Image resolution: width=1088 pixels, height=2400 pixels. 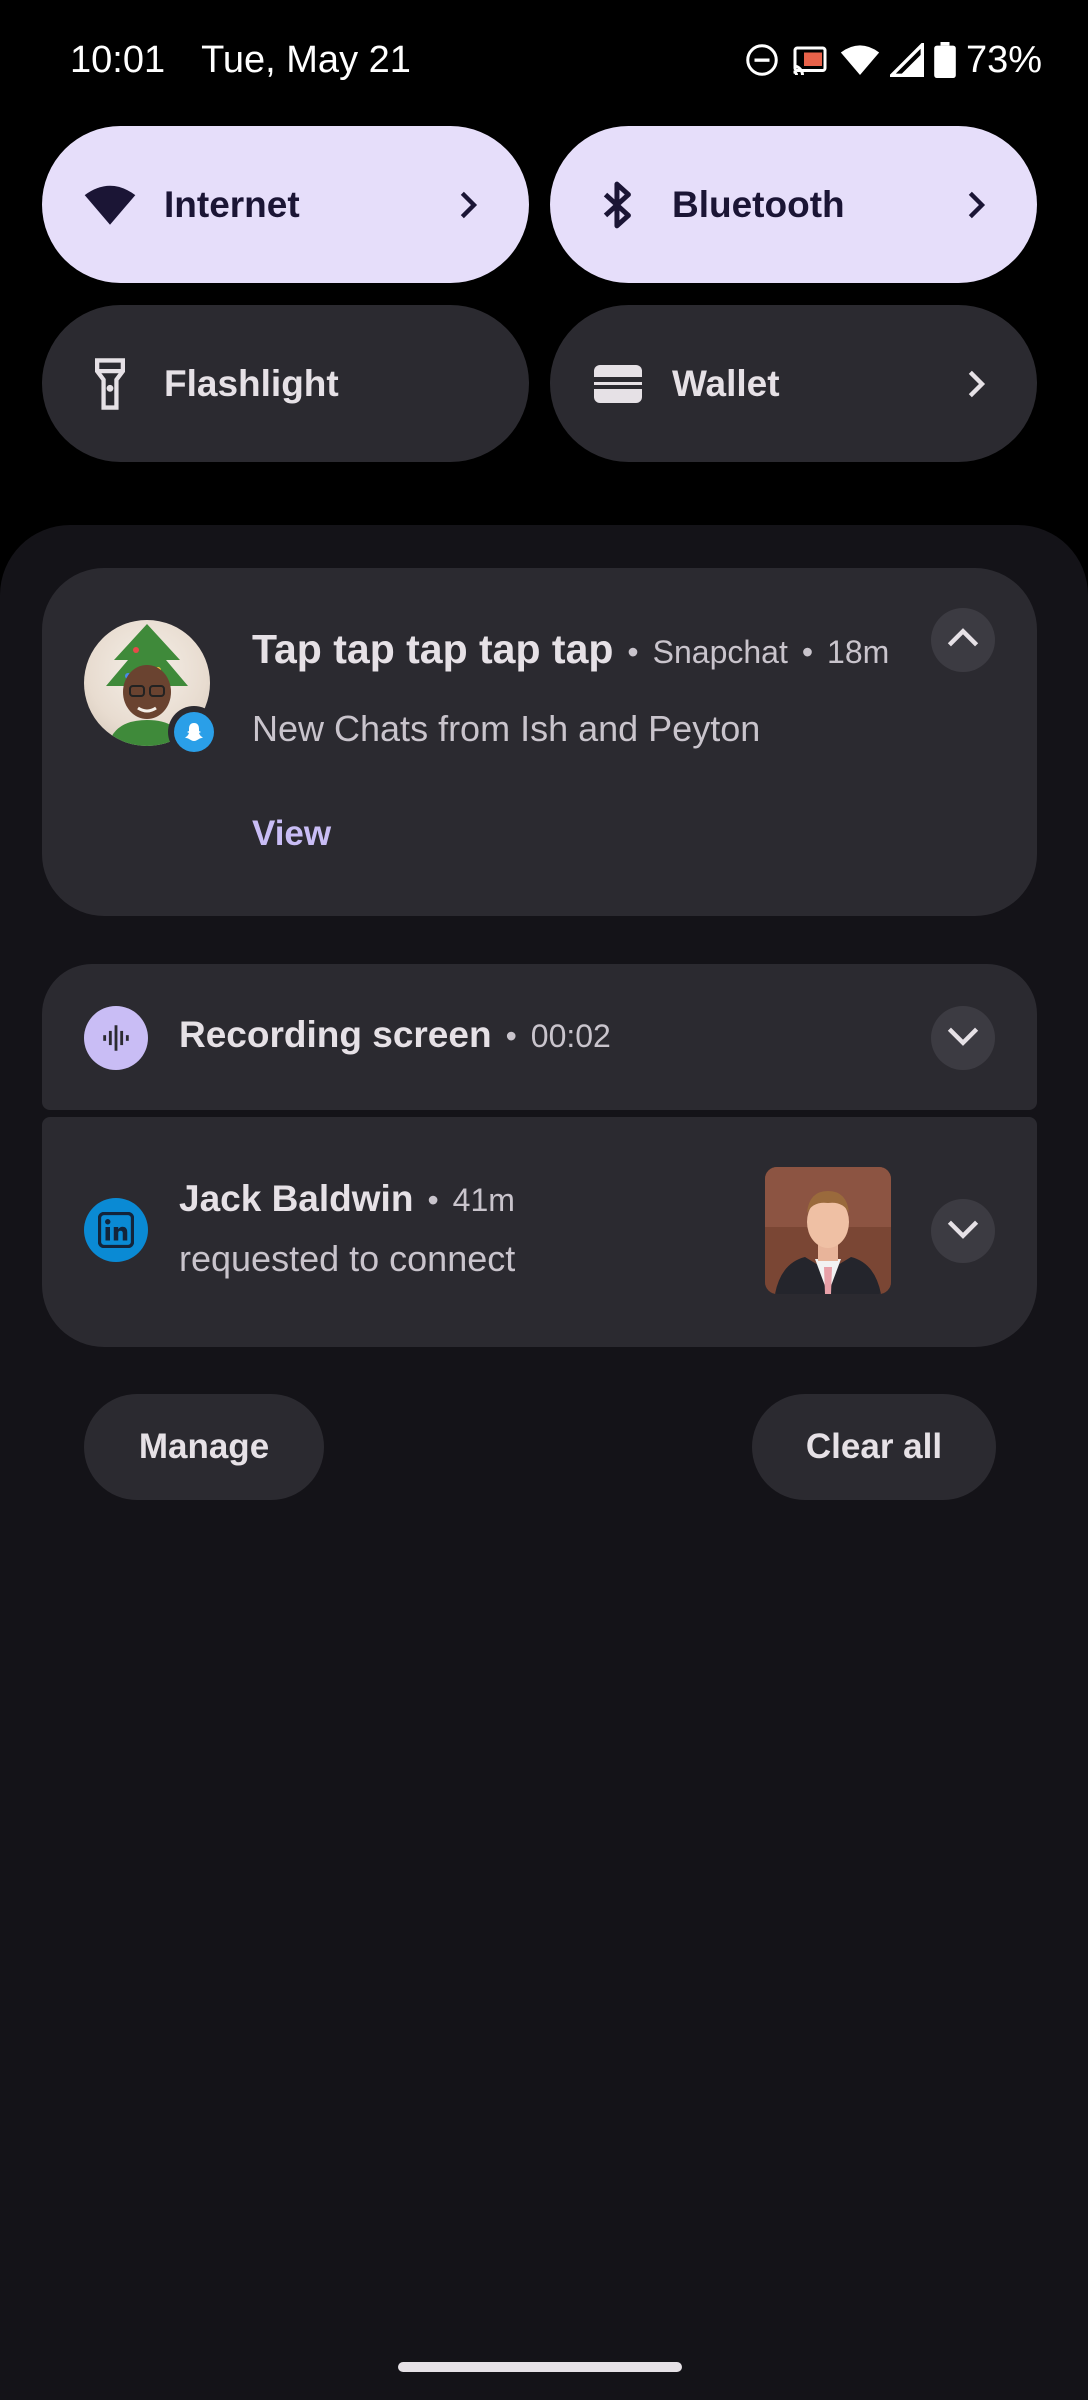 What do you see at coordinates (204, 1447) in the screenshot?
I see `manage-button: Manage` at bounding box center [204, 1447].